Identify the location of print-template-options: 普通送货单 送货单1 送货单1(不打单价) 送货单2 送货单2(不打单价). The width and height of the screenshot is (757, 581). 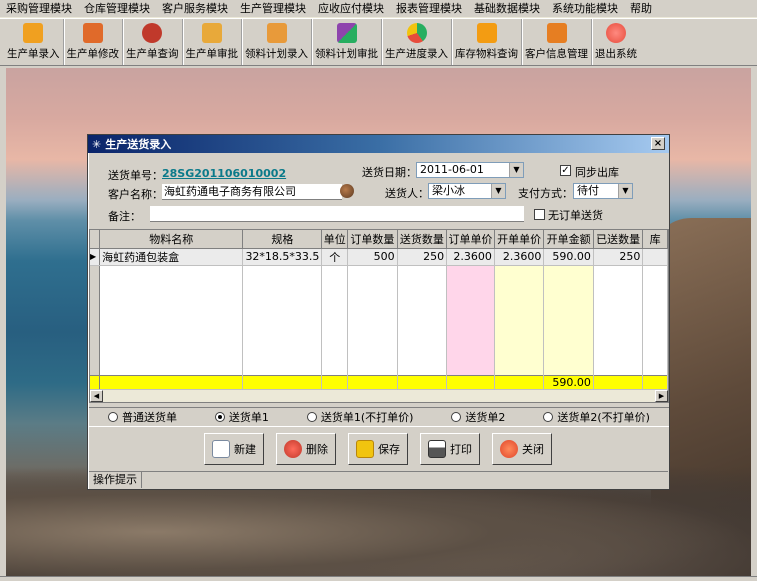
(379, 417).